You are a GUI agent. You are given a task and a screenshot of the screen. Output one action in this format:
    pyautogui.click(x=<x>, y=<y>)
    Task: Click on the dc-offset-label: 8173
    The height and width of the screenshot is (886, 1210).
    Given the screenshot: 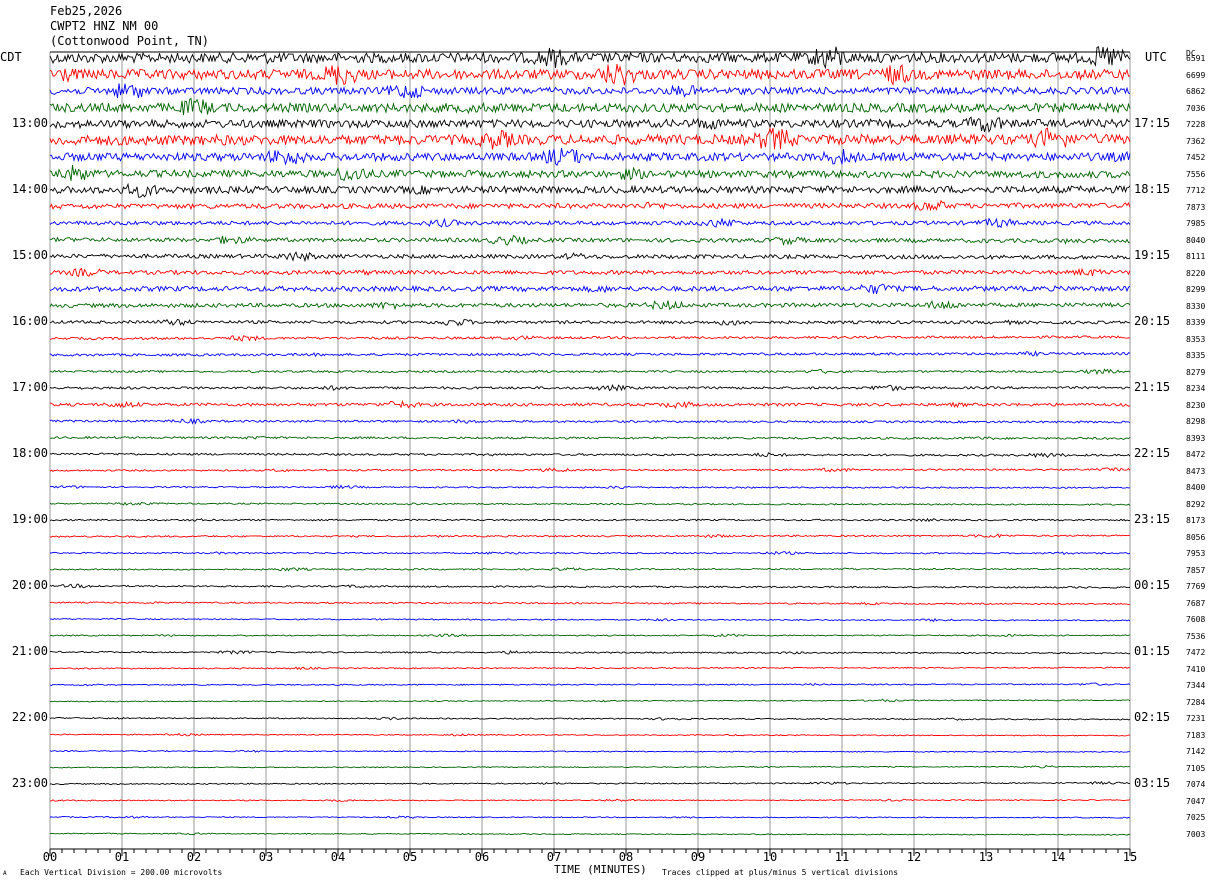 What is the action you would take?
    pyautogui.click(x=1196, y=520)
    